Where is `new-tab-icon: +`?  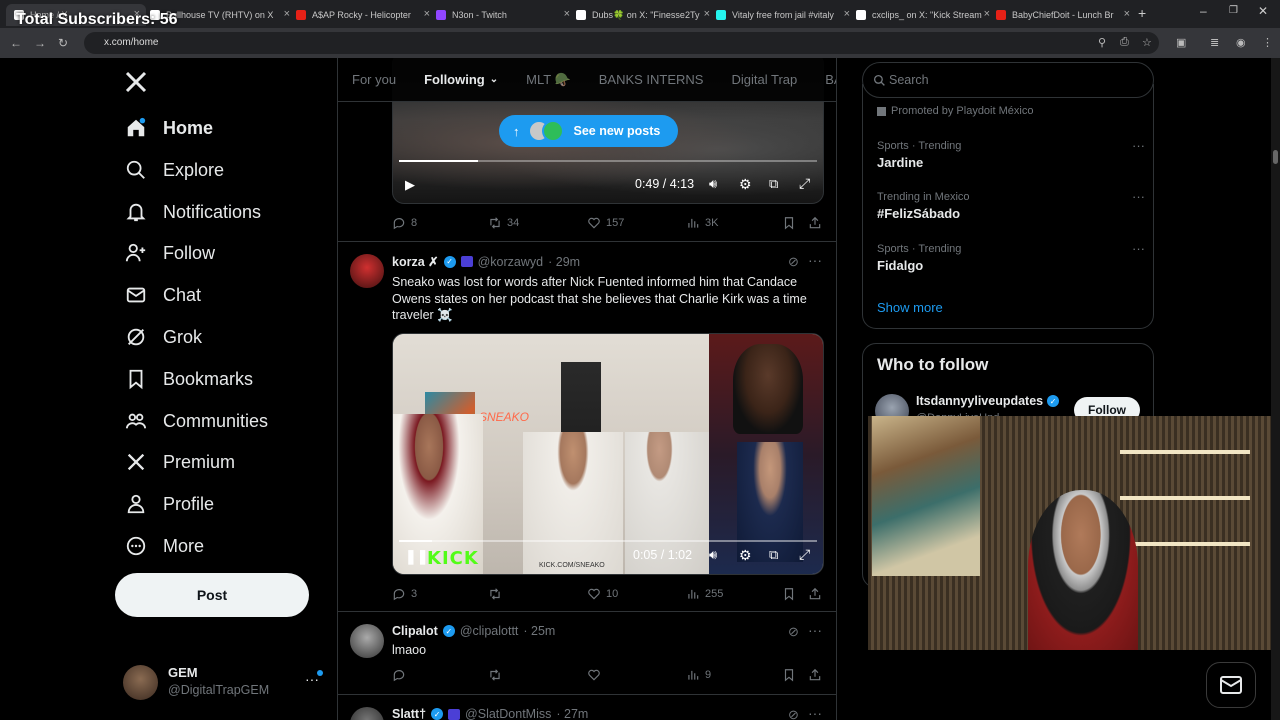 new-tab-icon: + is located at coordinates (1142, 13).